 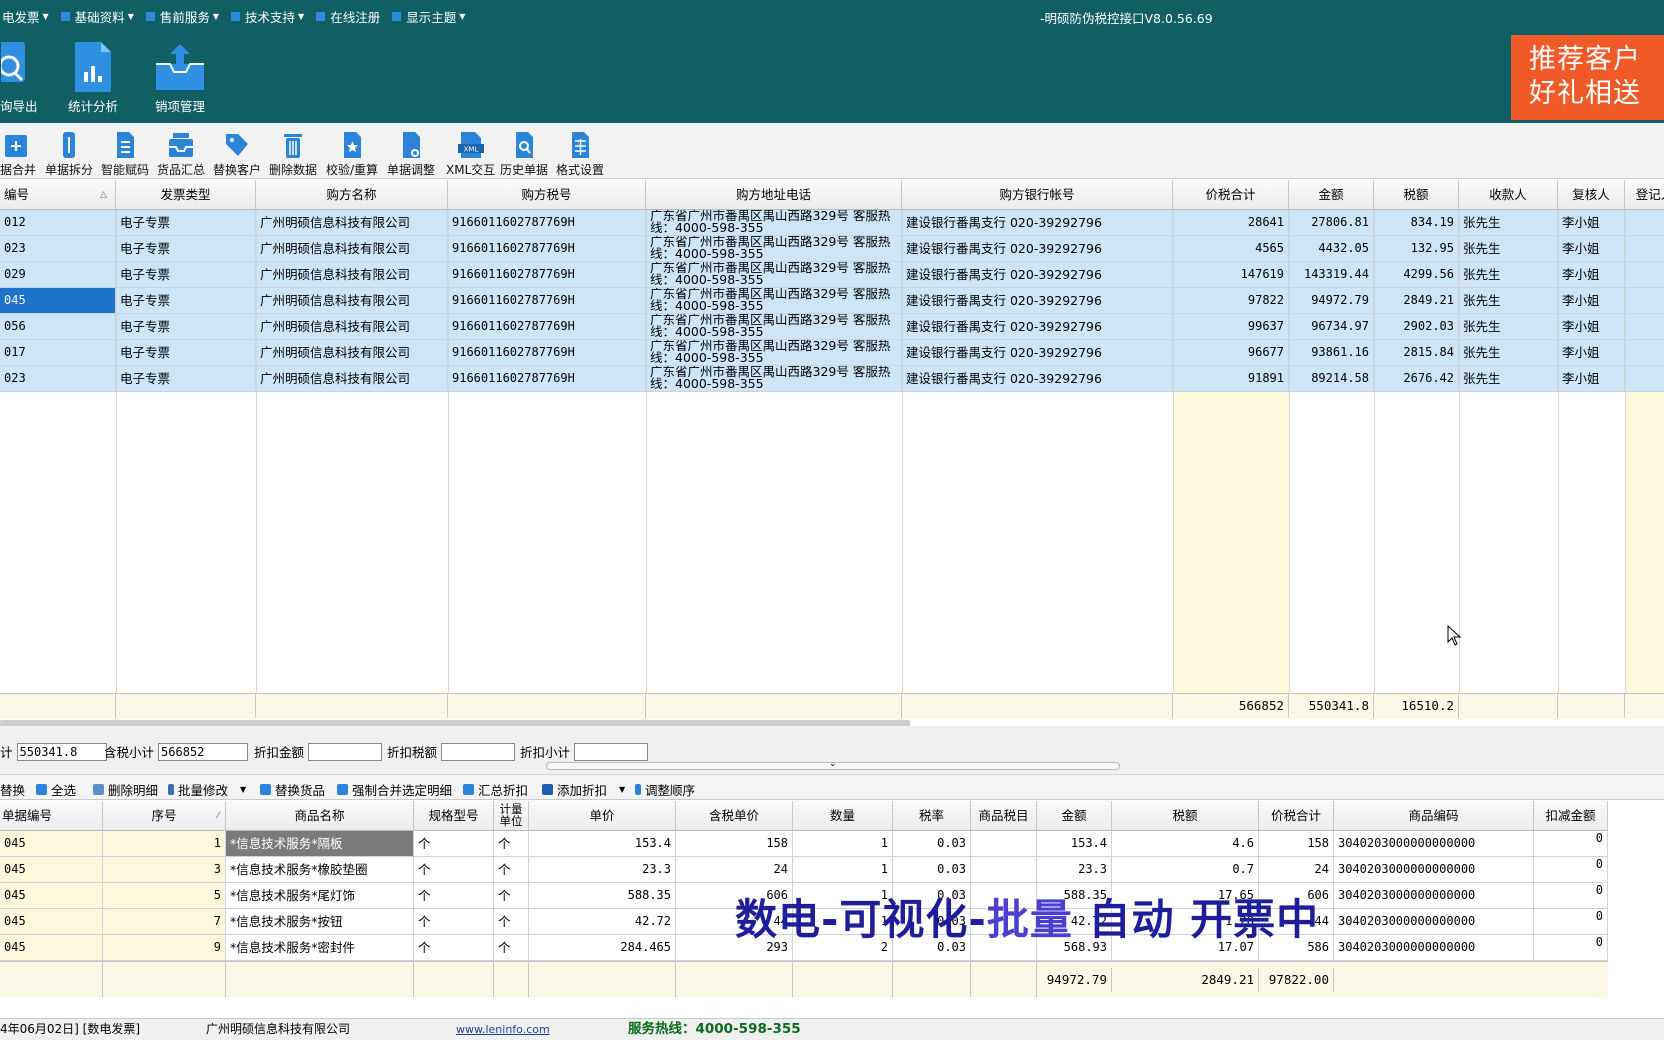 What do you see at coordinates (774, 195) in the screenshot?
I see `col-buyer-address: 购方地址电话` at bounding box center [774, 195].